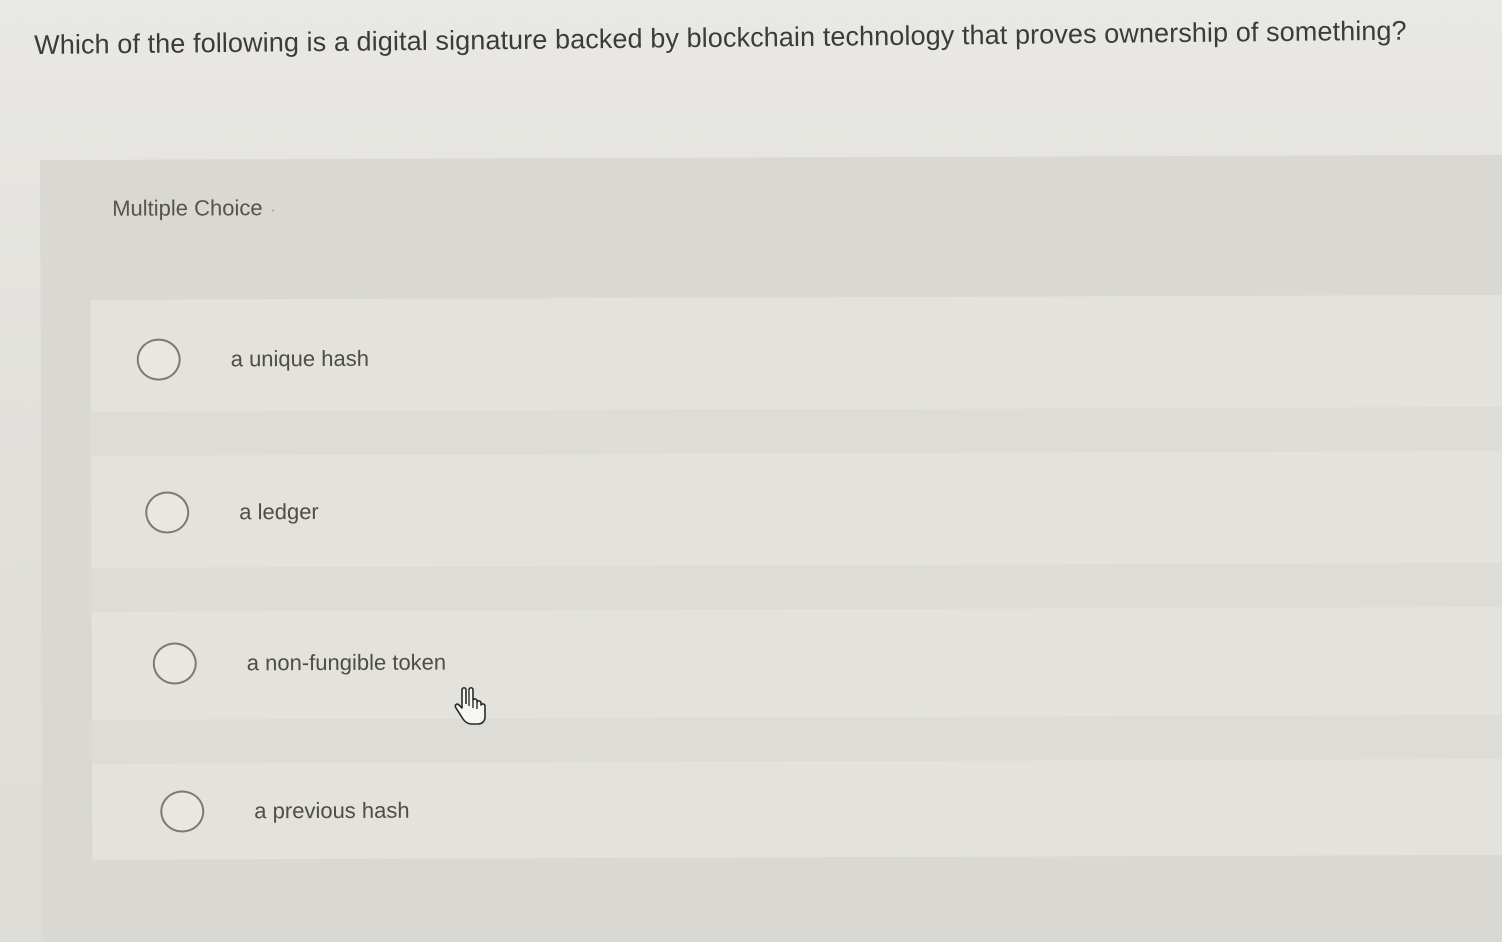 This screenshot has height=942, width=1502. I want to click on choice-label: a unique hash, so click(299, 358).